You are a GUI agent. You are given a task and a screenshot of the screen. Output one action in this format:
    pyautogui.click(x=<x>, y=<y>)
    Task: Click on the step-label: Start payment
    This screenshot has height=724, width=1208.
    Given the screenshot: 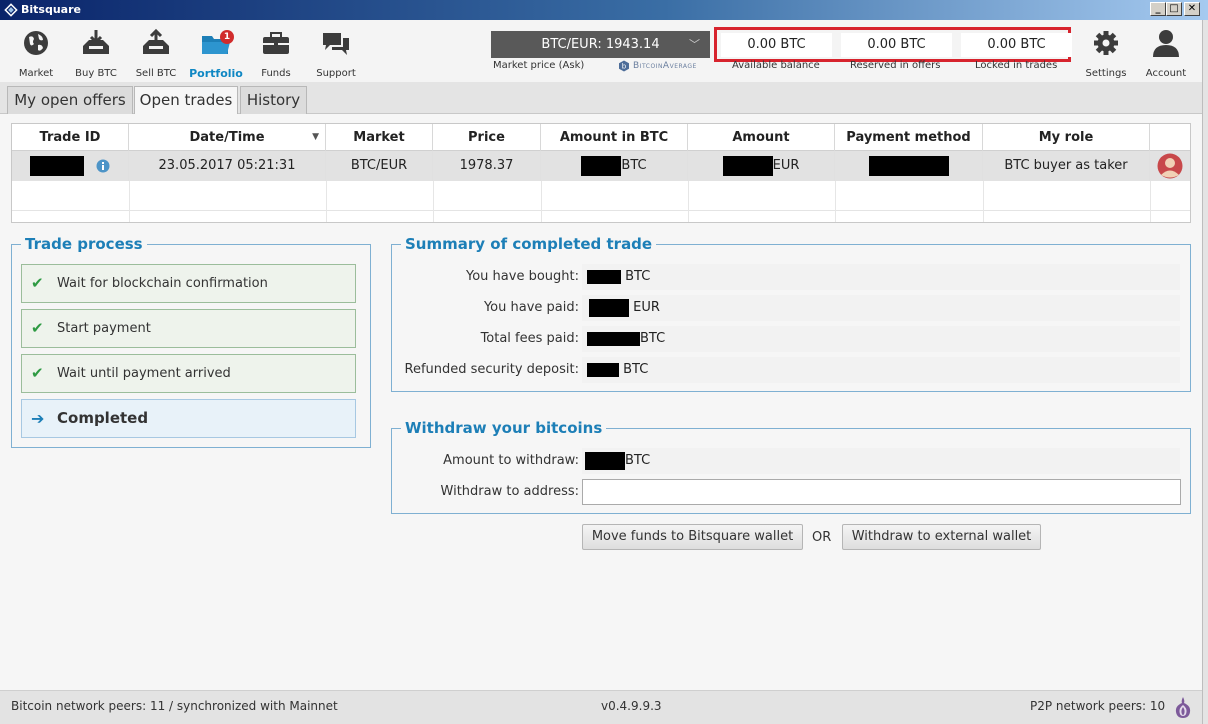 What is the action you would take?
    pyautogui.click(x=104, y=328)
    